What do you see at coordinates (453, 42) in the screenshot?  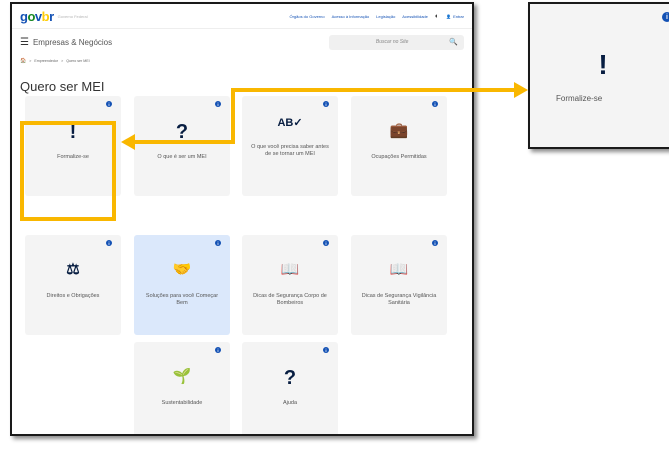 I see `search-icon: 🔍` at bounding box center [453, 42].